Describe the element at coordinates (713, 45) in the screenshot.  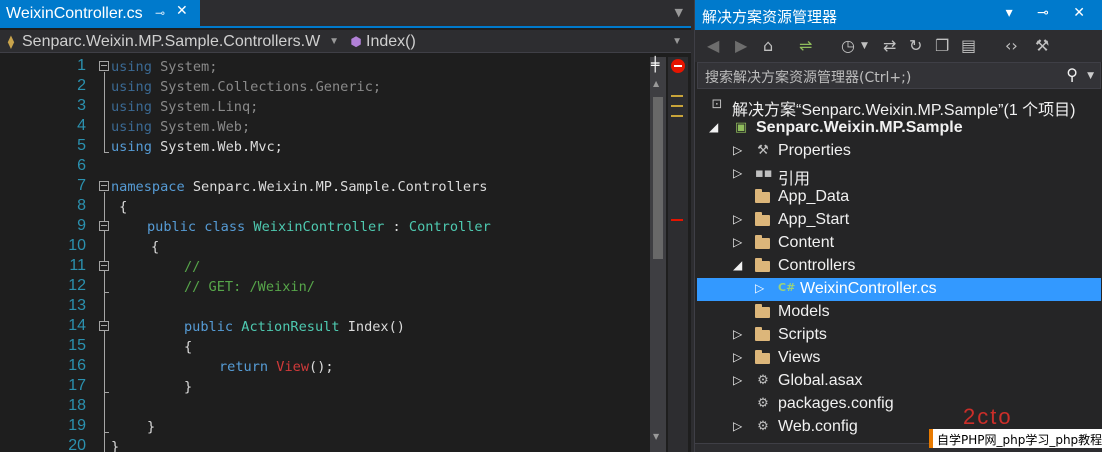
I see `back-icon: ◀` at that location.